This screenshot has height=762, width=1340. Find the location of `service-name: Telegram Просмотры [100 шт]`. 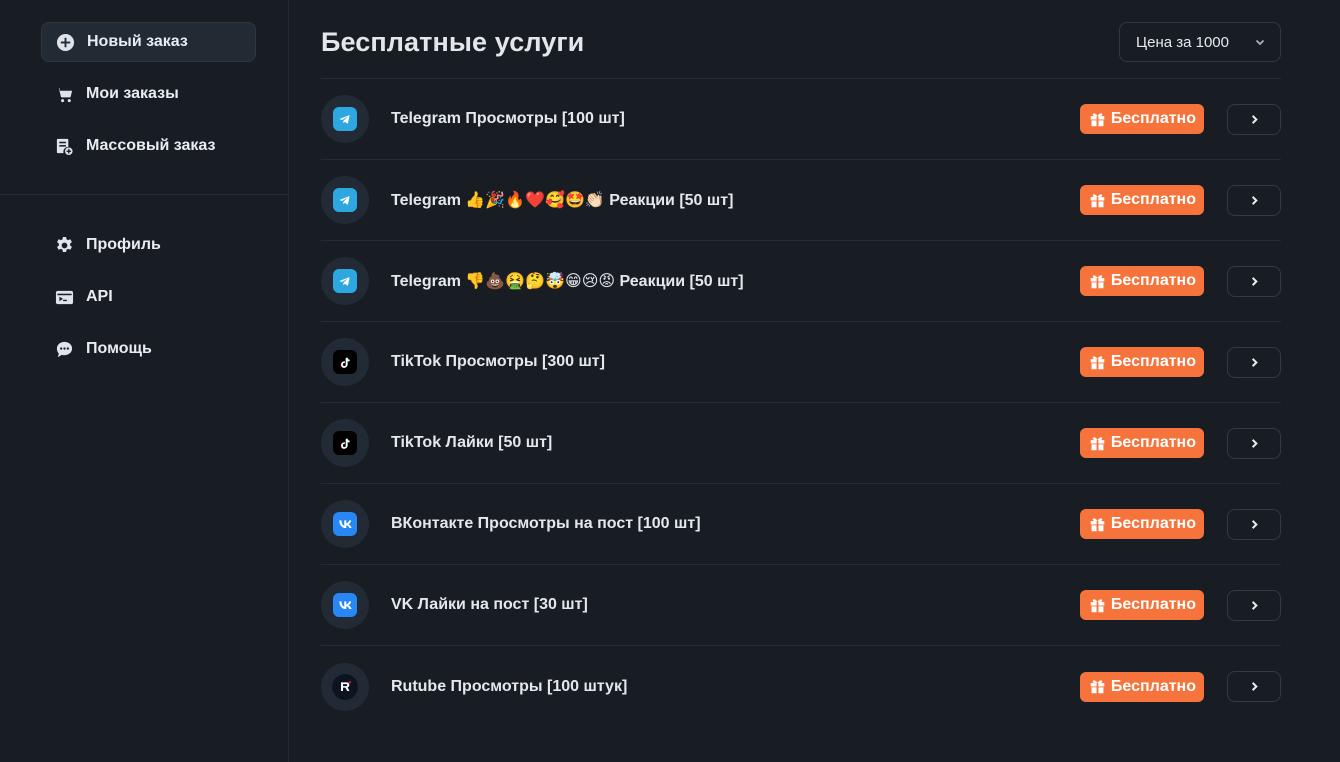

service-name: Telegram Просмотры [100 шт] is located at coordinates (508, 118).